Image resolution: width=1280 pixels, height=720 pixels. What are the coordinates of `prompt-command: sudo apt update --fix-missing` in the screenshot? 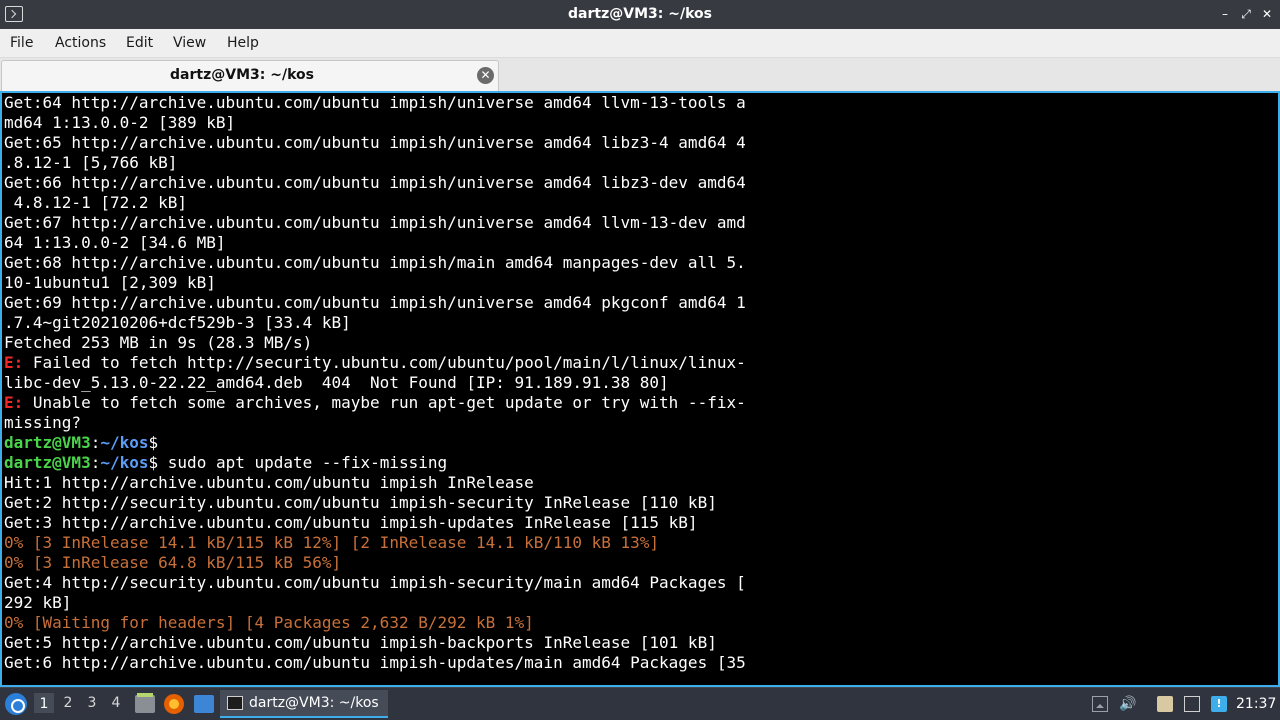 It's located at (303, 462).